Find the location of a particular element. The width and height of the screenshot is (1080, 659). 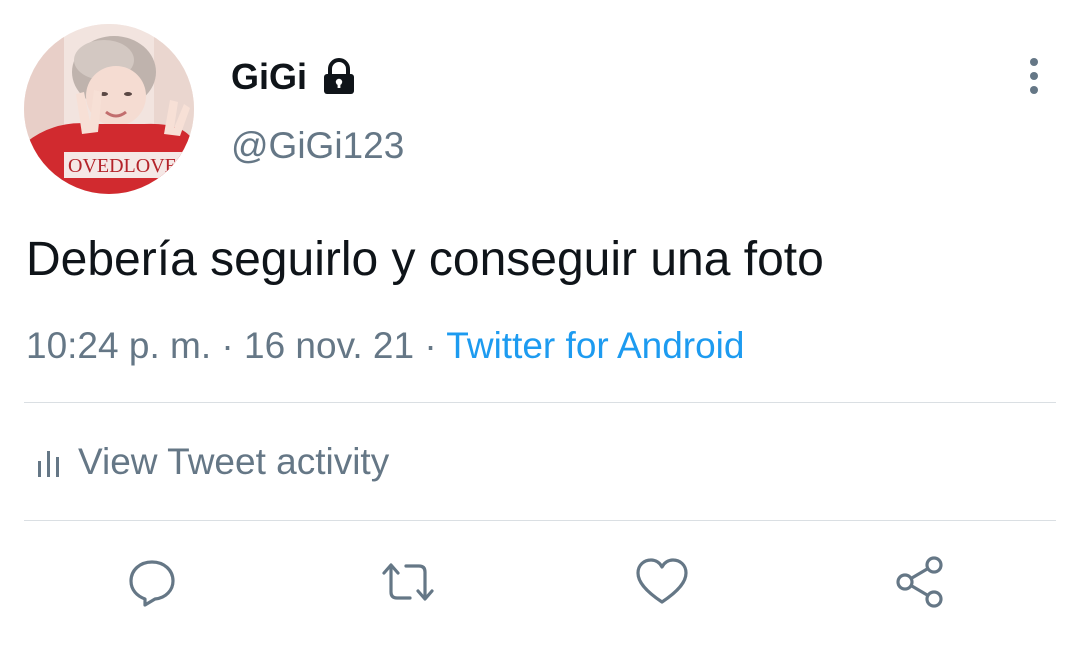

share-icon is located at coordinates (919, 582).